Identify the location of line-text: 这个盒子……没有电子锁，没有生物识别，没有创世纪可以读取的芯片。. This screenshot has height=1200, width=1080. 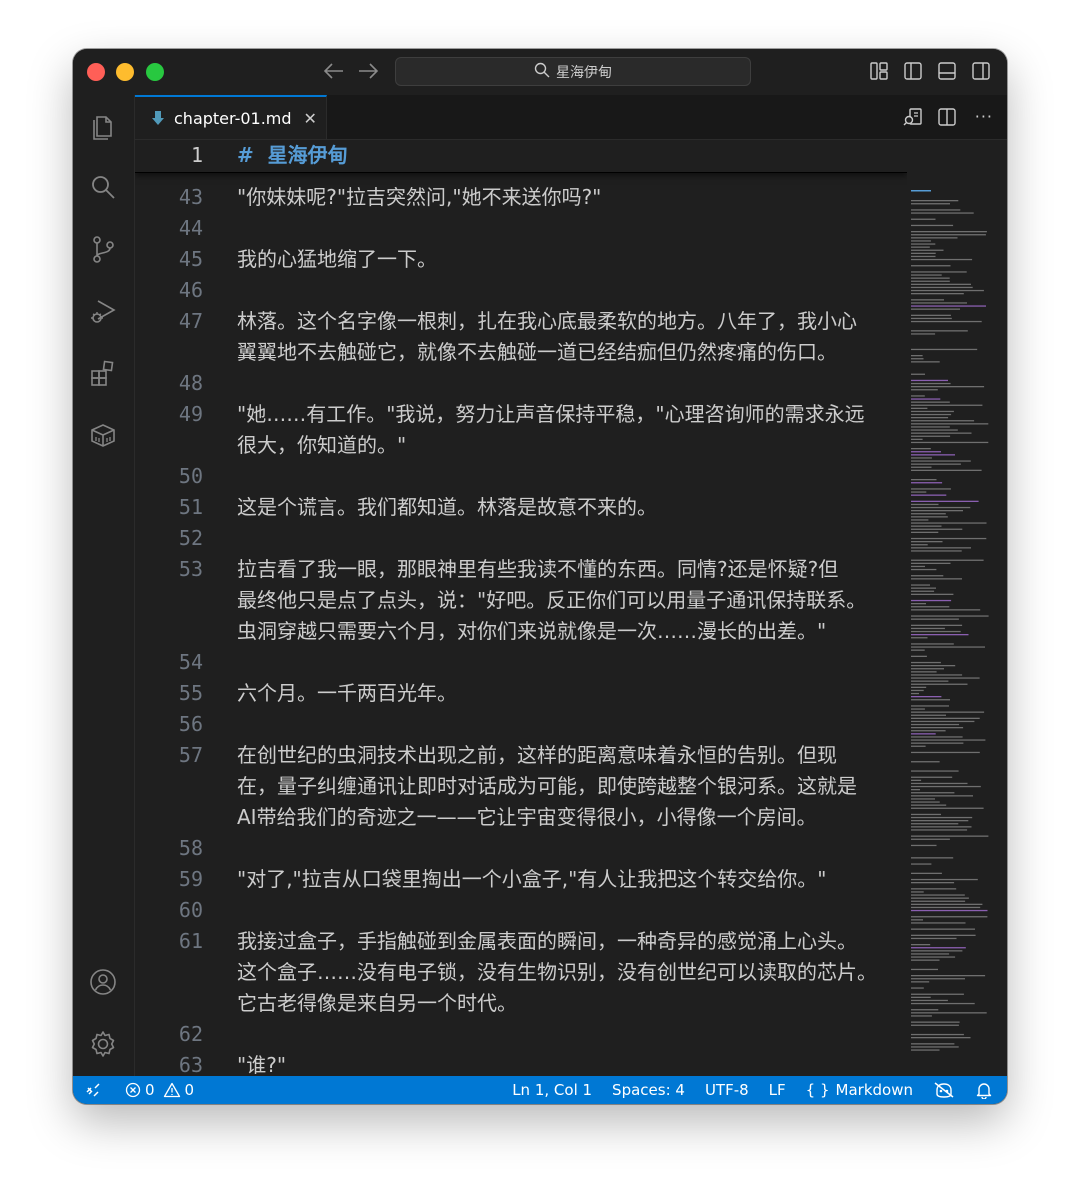
(557, 972).